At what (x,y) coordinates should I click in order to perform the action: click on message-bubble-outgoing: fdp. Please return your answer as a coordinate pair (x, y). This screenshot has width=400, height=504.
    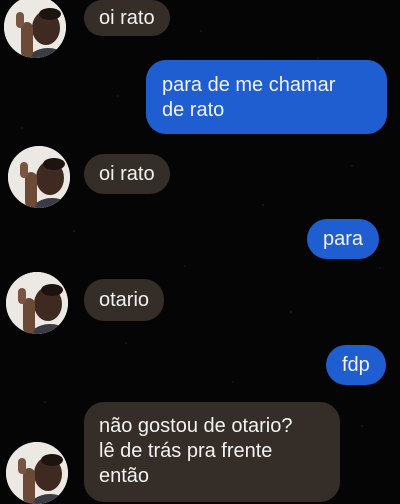
    Looking at the image, I should click on (356, 365).